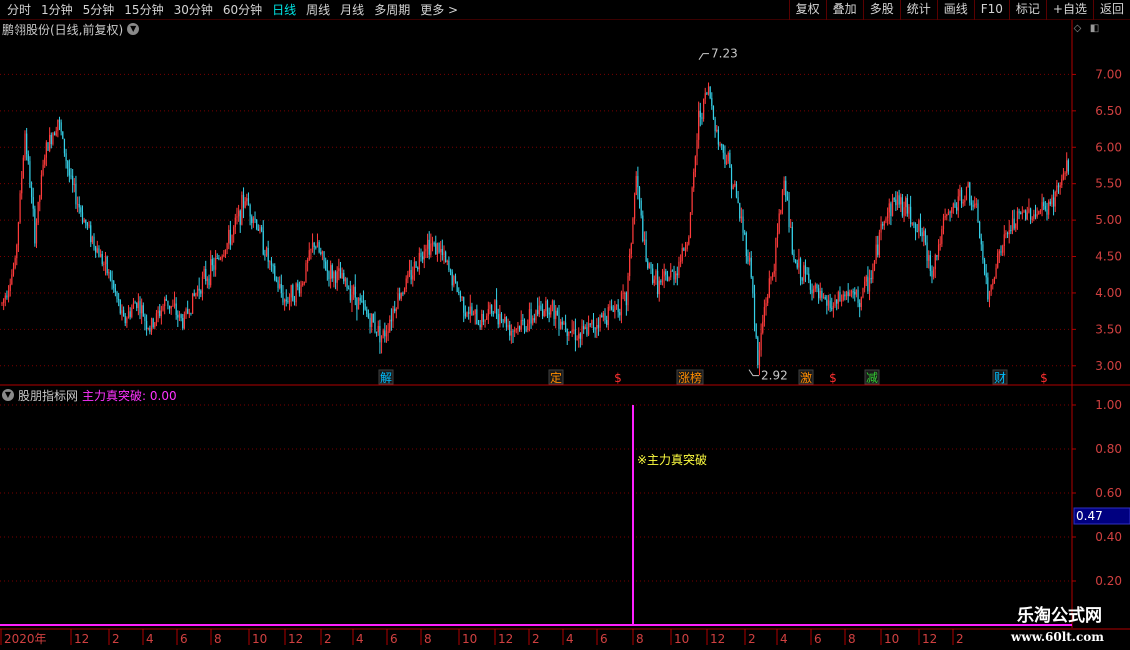 Image resolution: width=1130 pixels, height=650 pixels. What do you see at coordinates (690, 377) in the screenshot?
I see `event-marker-box` at bounding box center [690, 377].